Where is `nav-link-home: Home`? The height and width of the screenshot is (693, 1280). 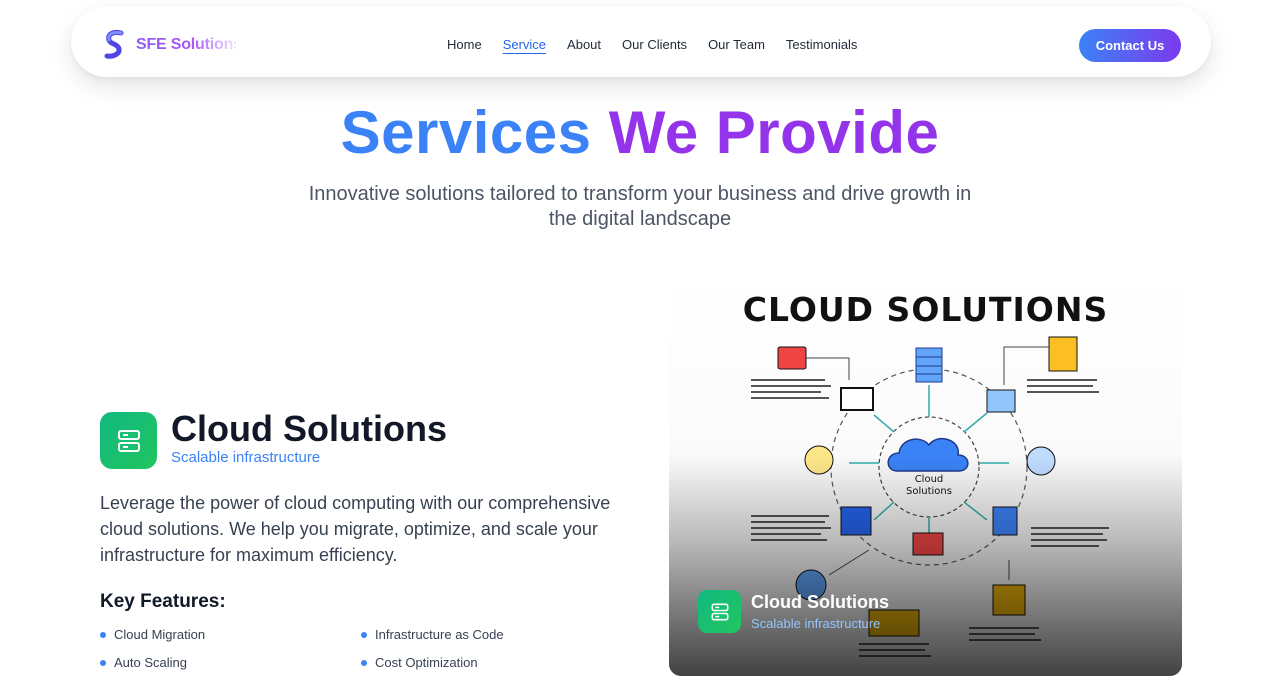
nav-link-home: Home is located at coordinates (464, 44).